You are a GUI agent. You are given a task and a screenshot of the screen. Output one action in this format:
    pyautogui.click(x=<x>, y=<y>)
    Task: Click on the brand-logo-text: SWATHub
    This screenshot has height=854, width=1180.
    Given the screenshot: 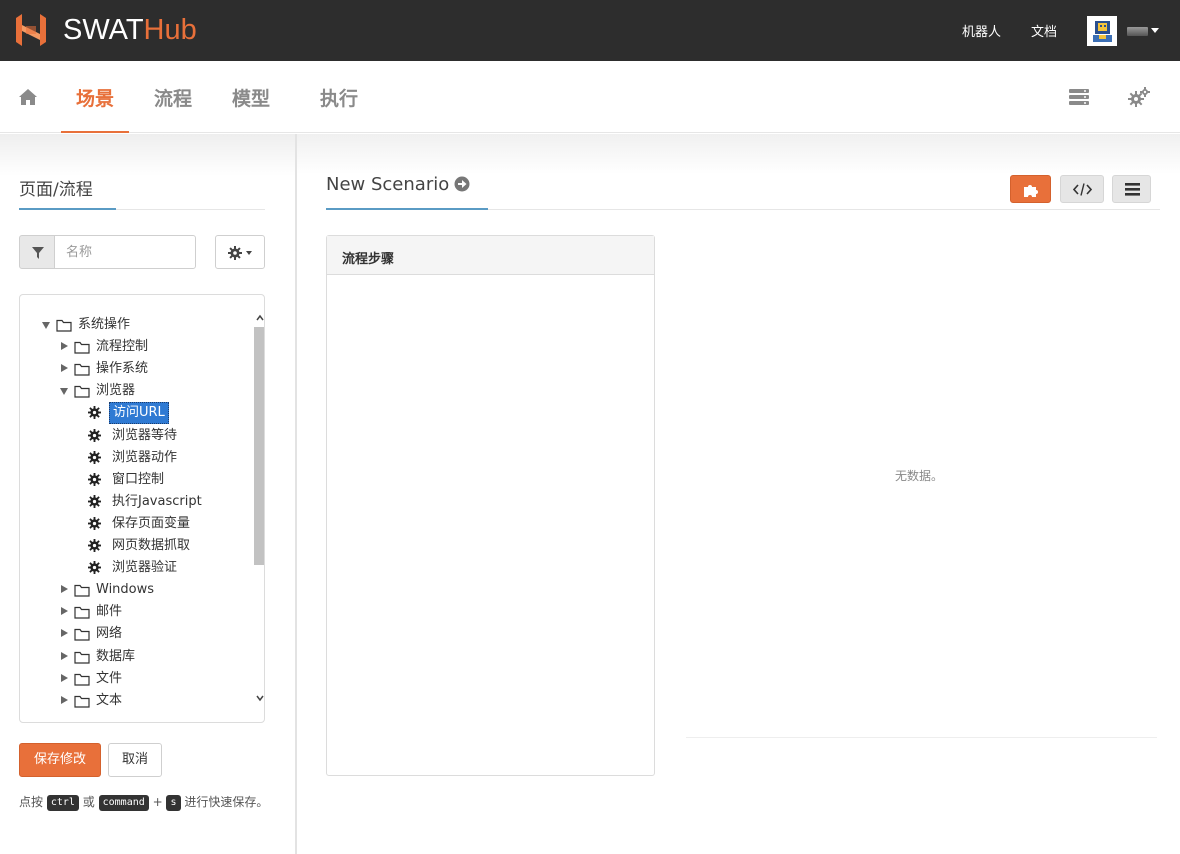 What is the action you would take?
    pyautogui.click(x=130, y=30)
    